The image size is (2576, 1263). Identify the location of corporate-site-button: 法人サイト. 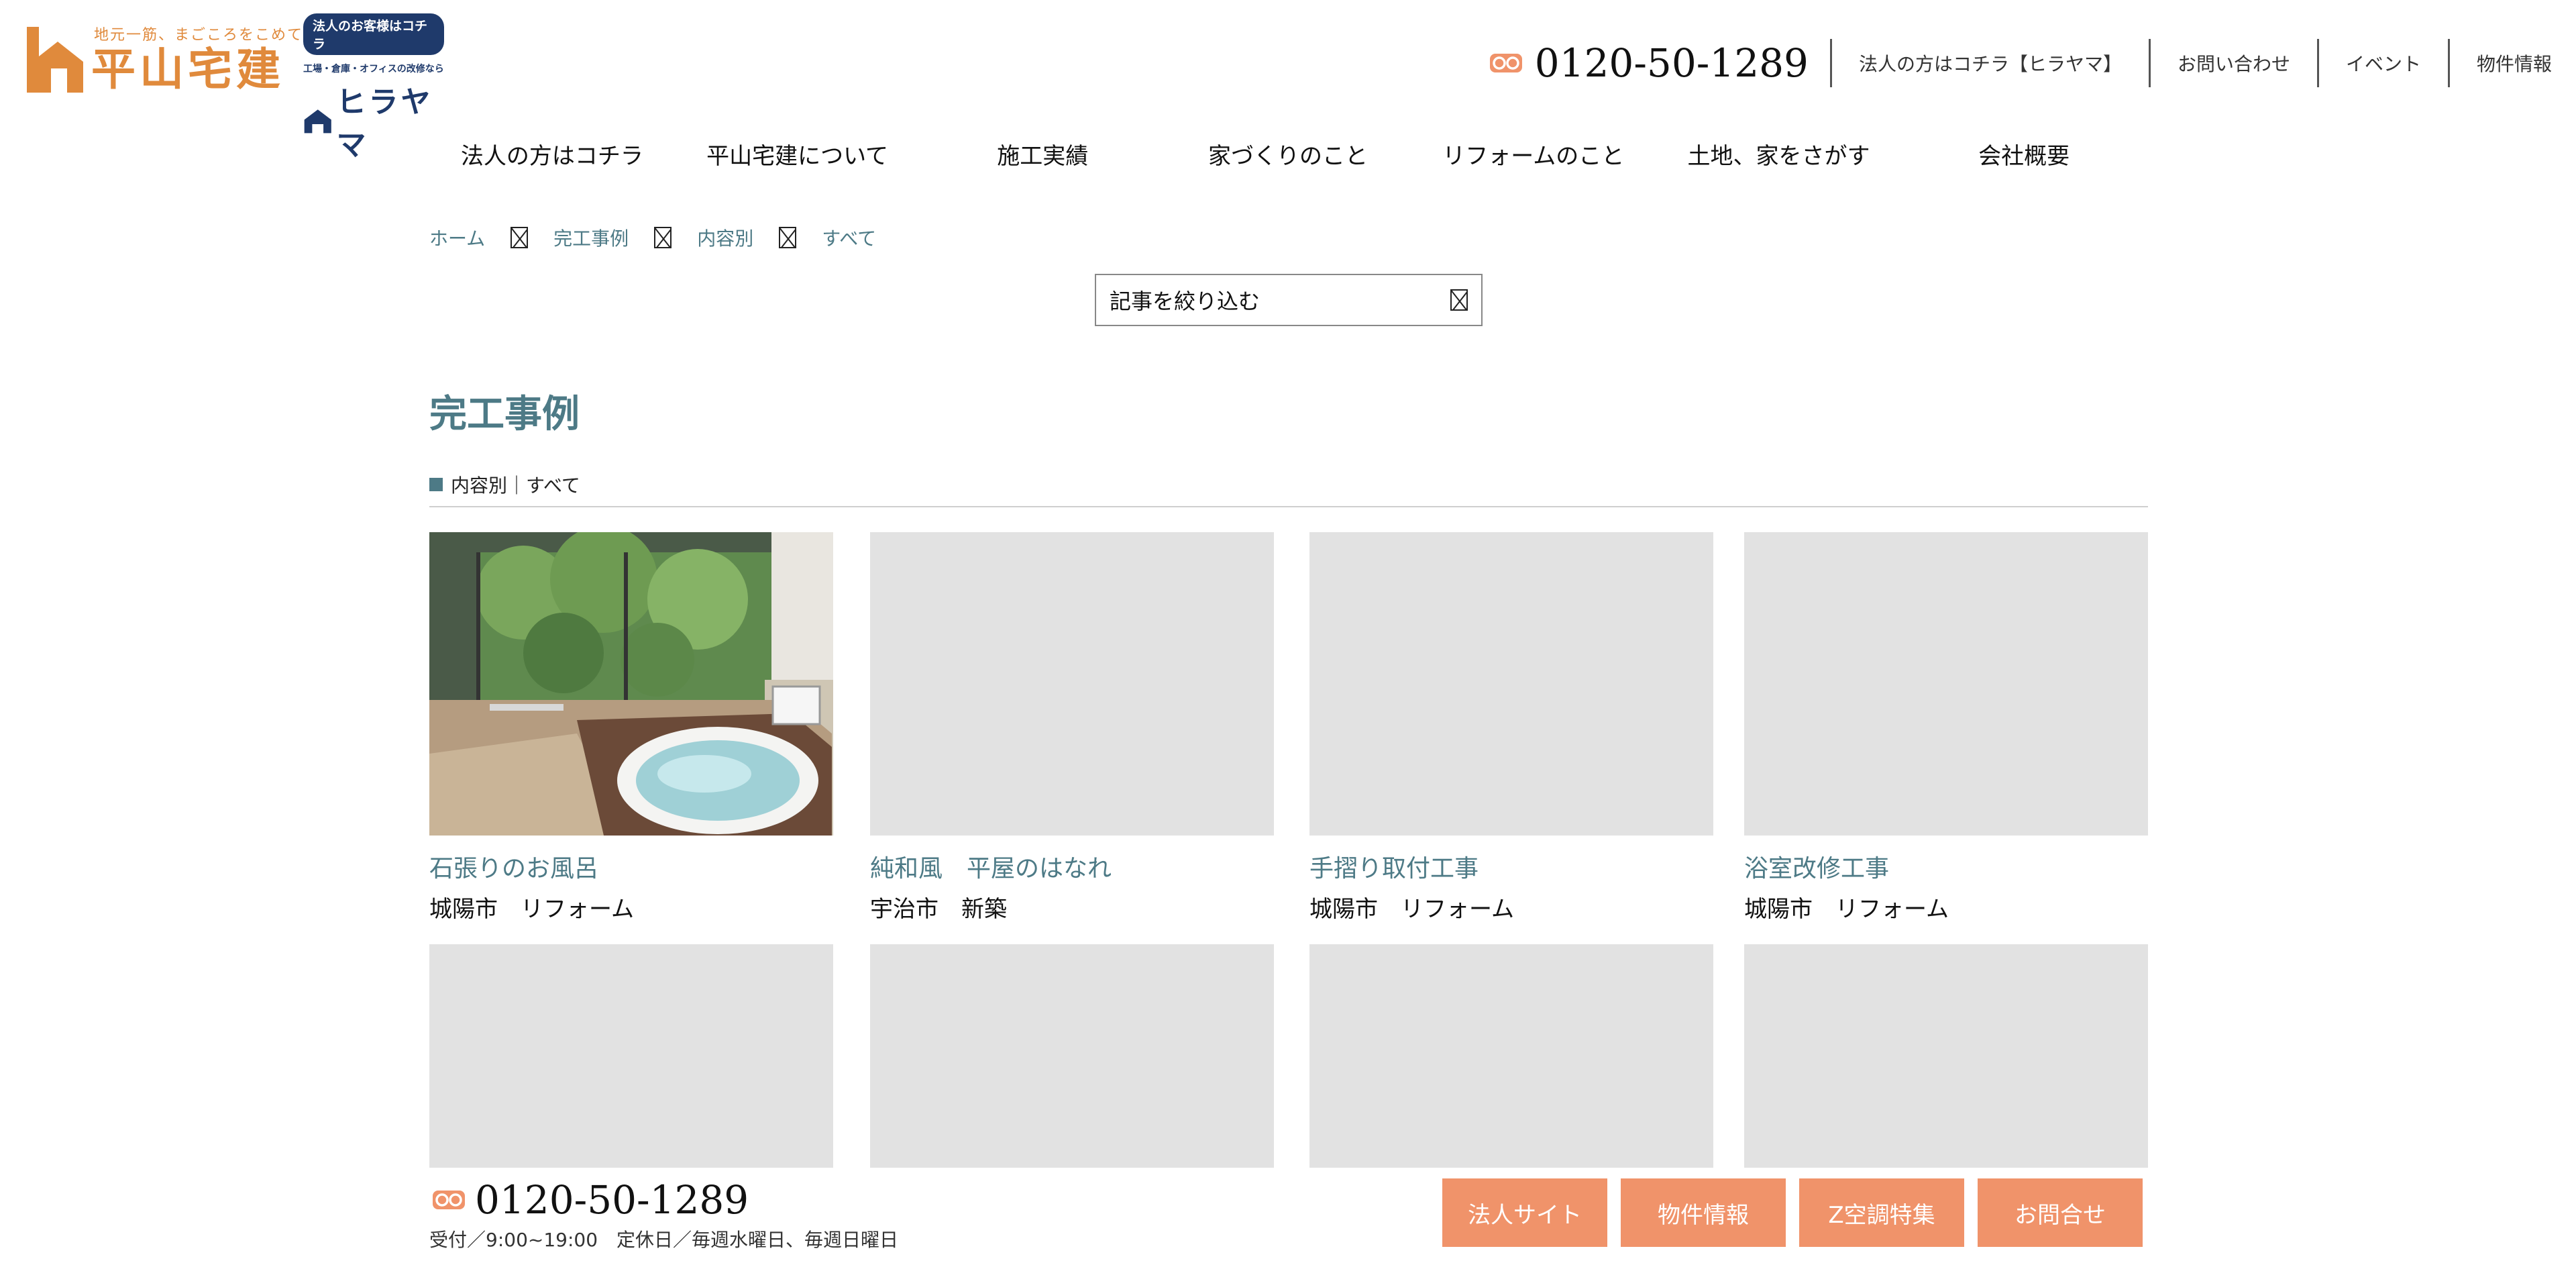
(1524, 1212).